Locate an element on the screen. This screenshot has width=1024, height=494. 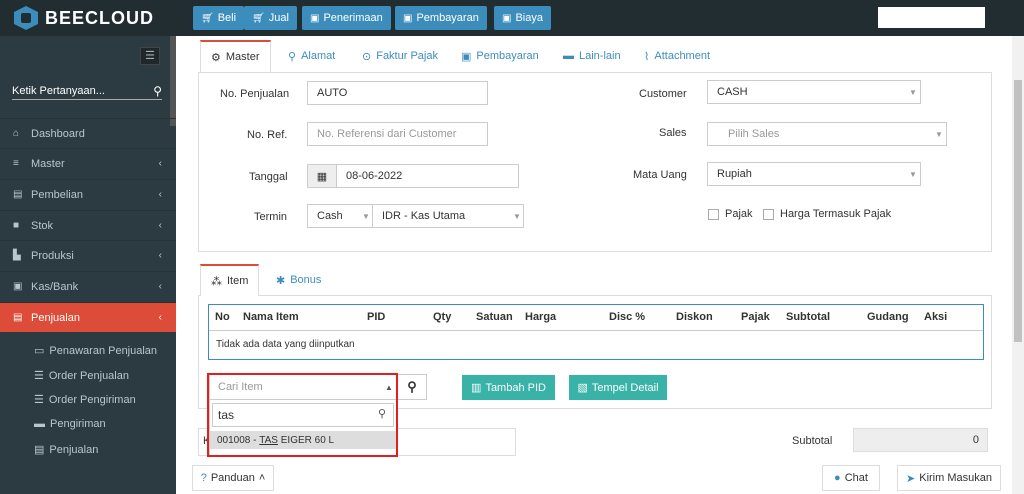
penerimaan-button: ▣ Penerimaan is located at coordinates (346, 18).